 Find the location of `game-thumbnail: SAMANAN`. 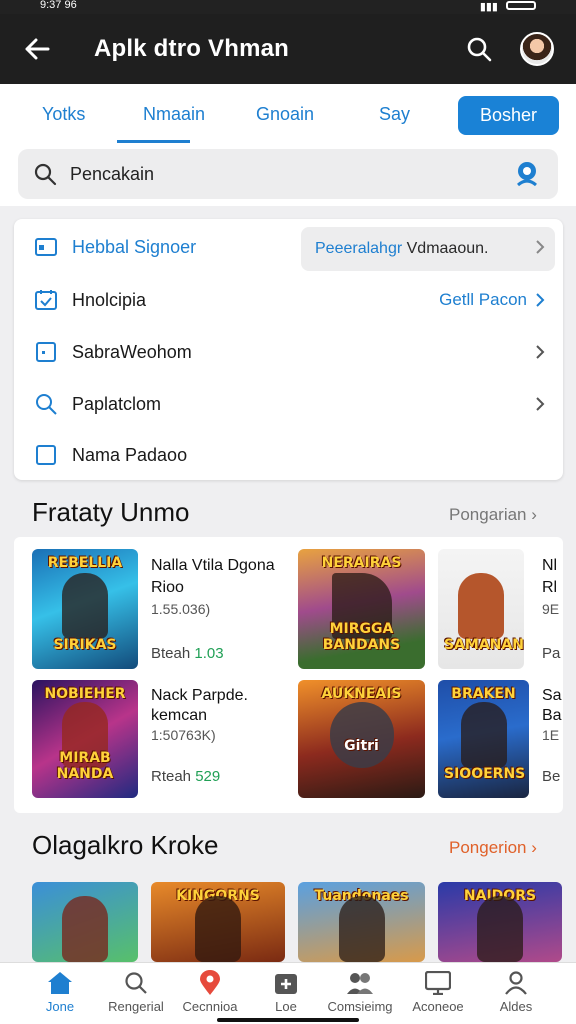

game-thumbnail: SAMANAN is located at coordinates (481, 609).